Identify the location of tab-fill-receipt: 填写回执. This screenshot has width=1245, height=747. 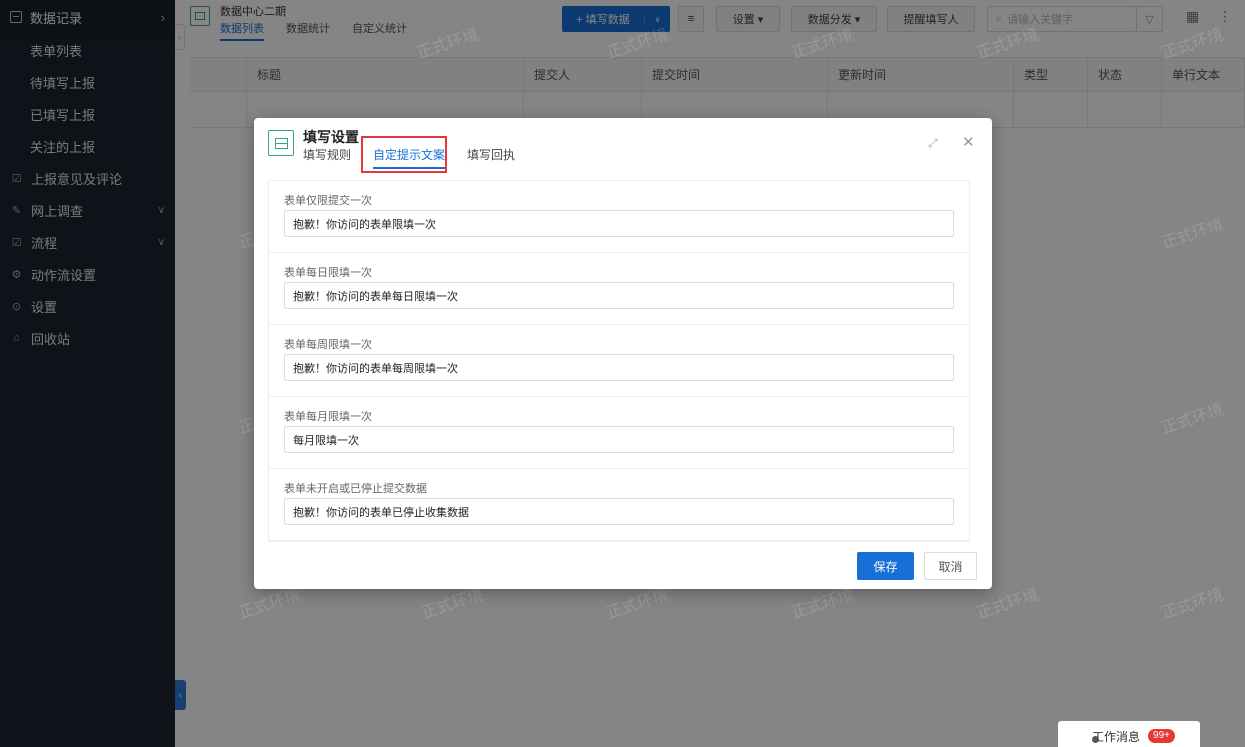
(491, 157).